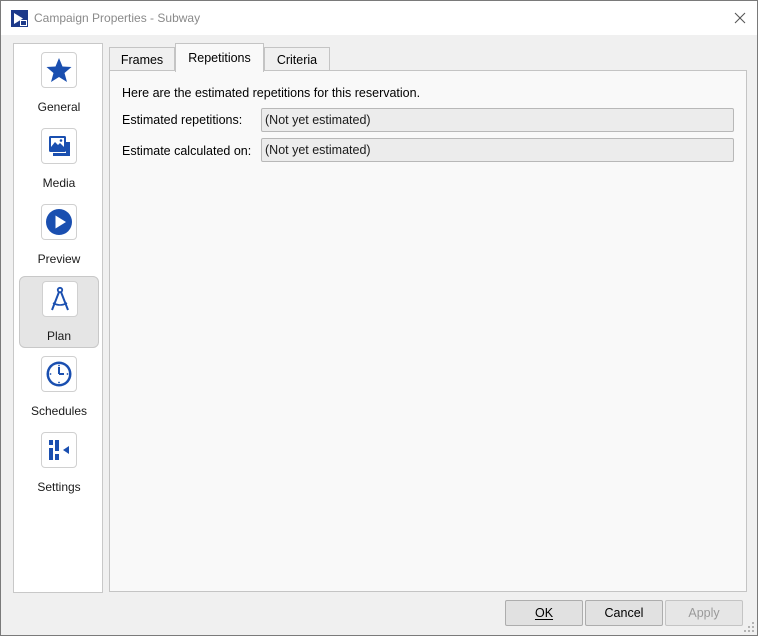 The width and height of the screenshot is (758, 636). I want to click on estimated-repetitions-label: Estimated repetitions:, so click(182, 120).